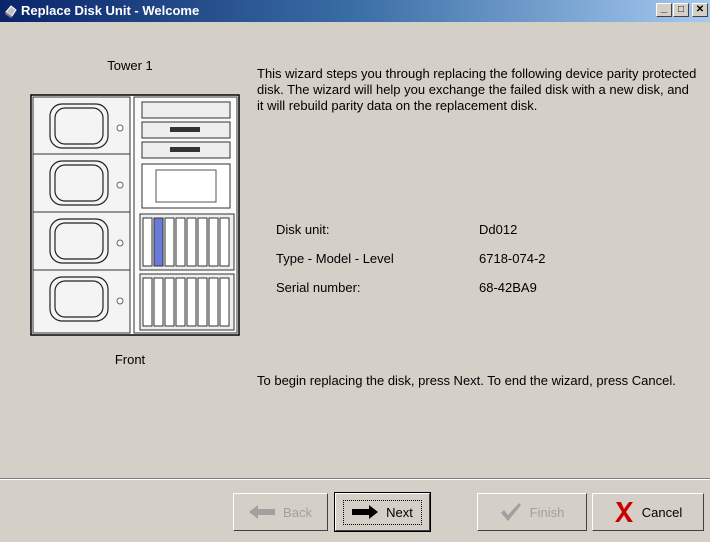 This screenshot has height=542, width=710. What do you see at coordinates (355, 479) in the screenshot?
I see `button-separator` at bounding box center [355, 479].